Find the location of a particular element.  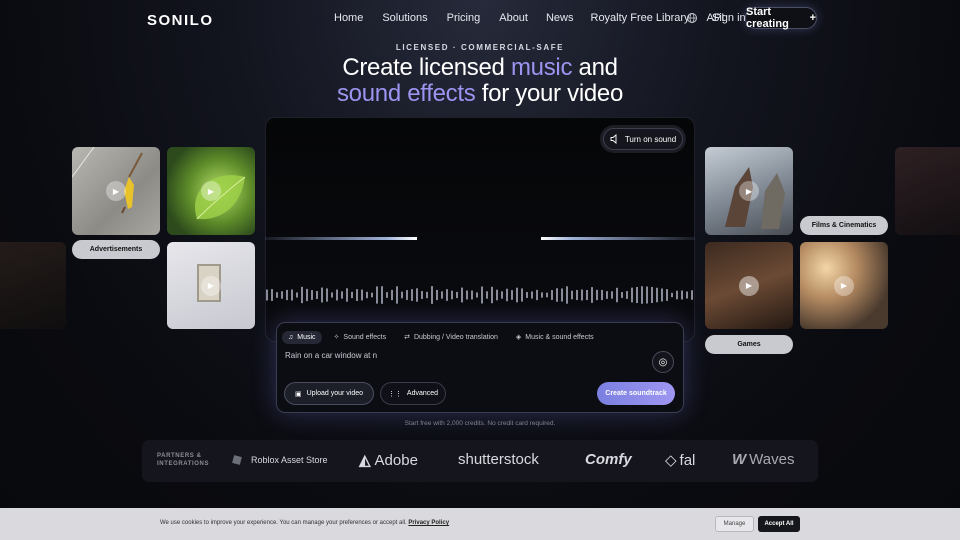

manage-cookies-button: Manage is located at coordinates (734, 524).